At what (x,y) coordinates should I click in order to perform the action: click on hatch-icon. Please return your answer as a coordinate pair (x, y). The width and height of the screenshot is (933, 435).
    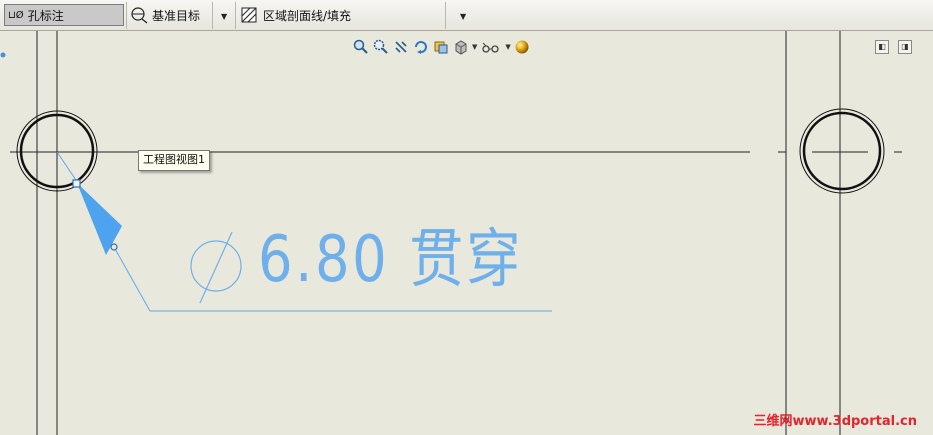
    Looking at the image, I should click on (249, 15).